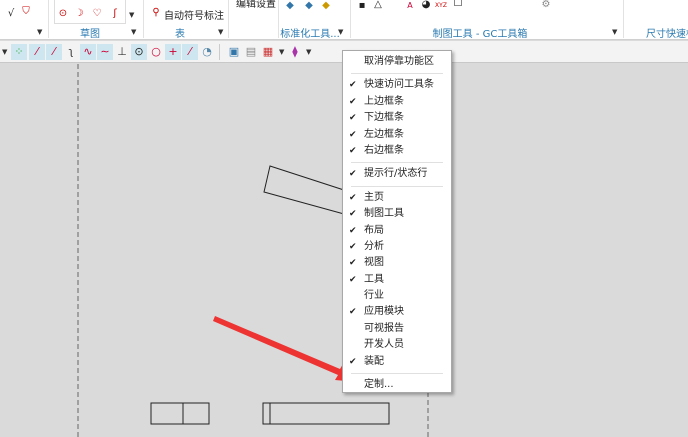 The width and height of the screenshot is (688, 437). Describe the element at coordinates (374, 230) in the screenshot. I see `menu-item-label: 布局` at that location.